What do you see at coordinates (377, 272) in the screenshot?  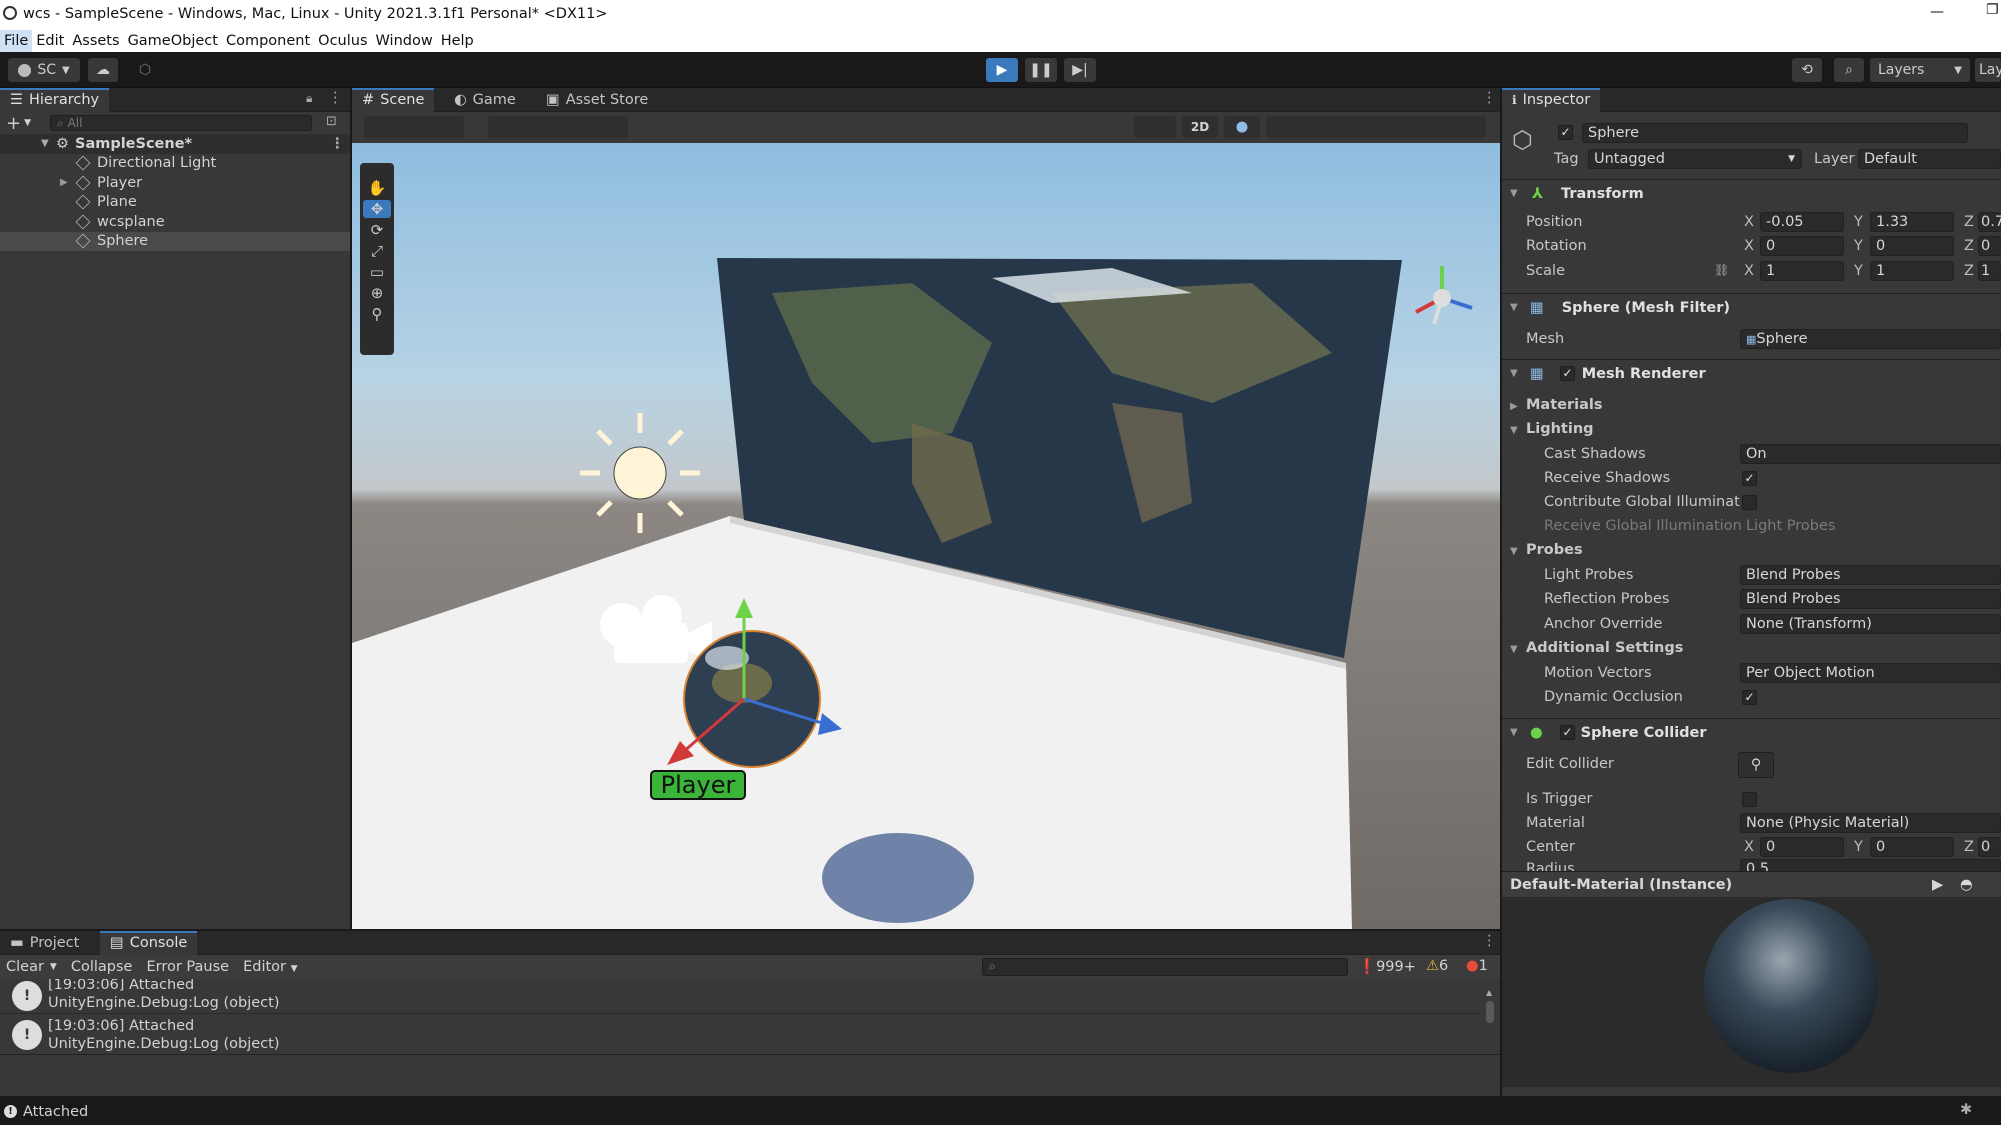 I see `rect-tool-icon: ▭` at bounding box center [377, 272].